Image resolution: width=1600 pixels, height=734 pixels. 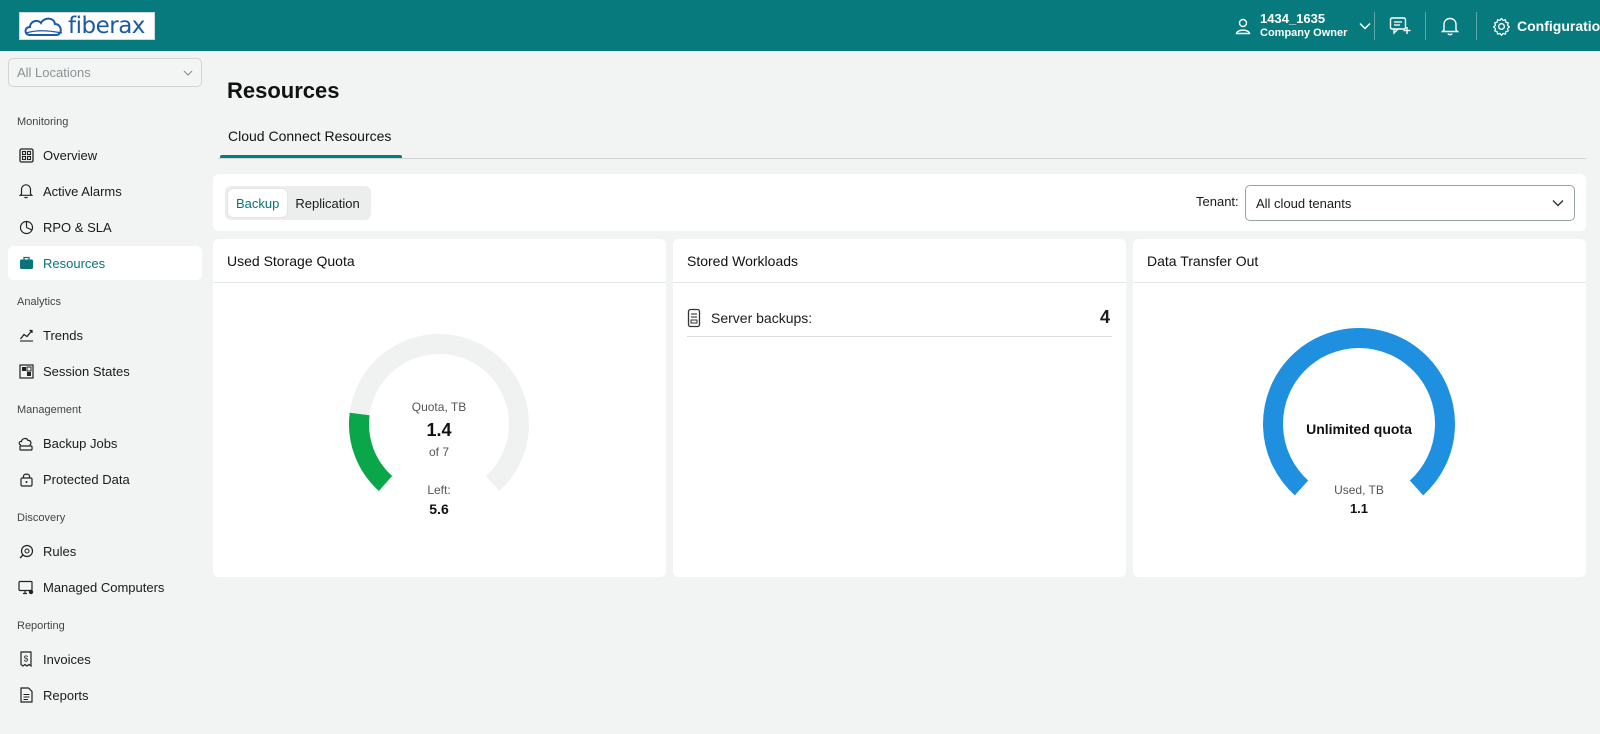 I want to click on invoice-icon: $, so click(x=26, y=659).